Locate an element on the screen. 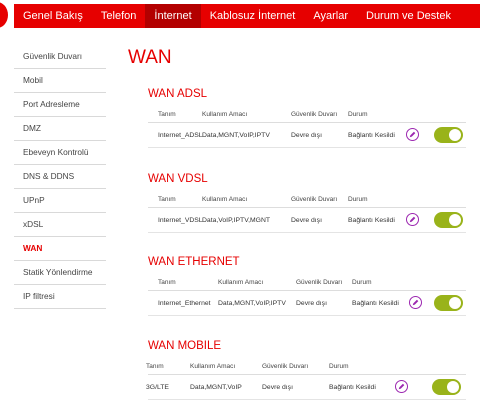 Image resolution: width=480 pixels, height=404 pixels. sidebar-item-upnp: UPnP is located at coordinates (60, 201).